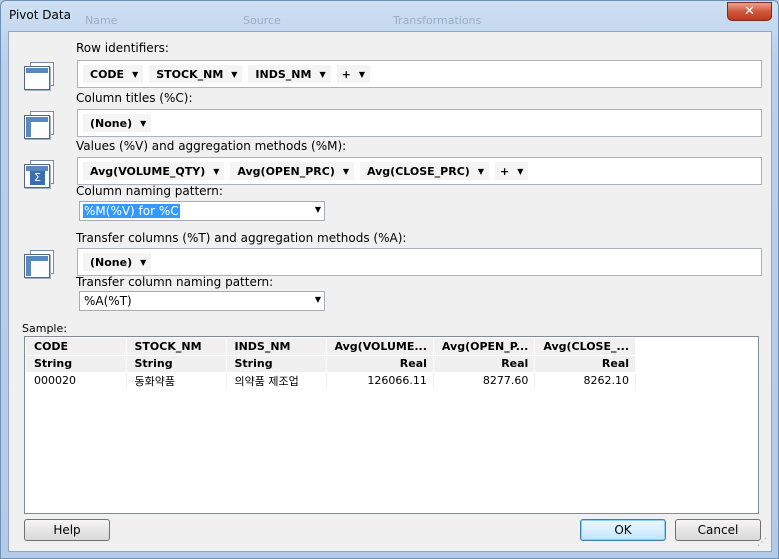  I want to click on cancel-button: Cancel, so click(718, 530).